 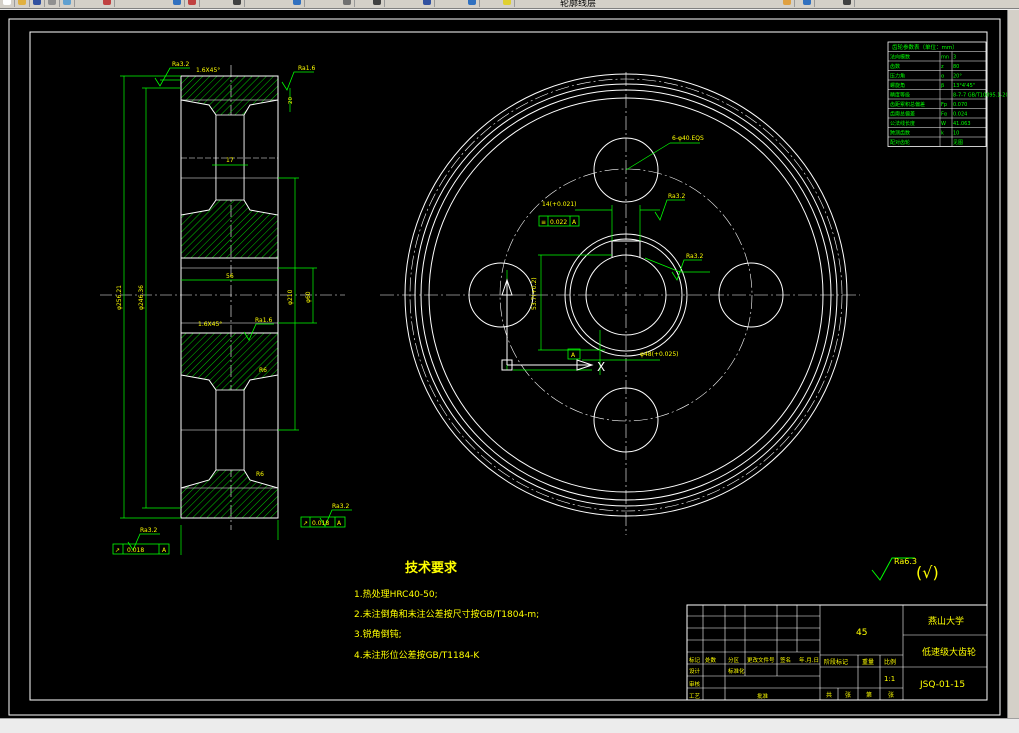 I want to click on param-table-cell: 13°4'45", so click(x=964, y=86).